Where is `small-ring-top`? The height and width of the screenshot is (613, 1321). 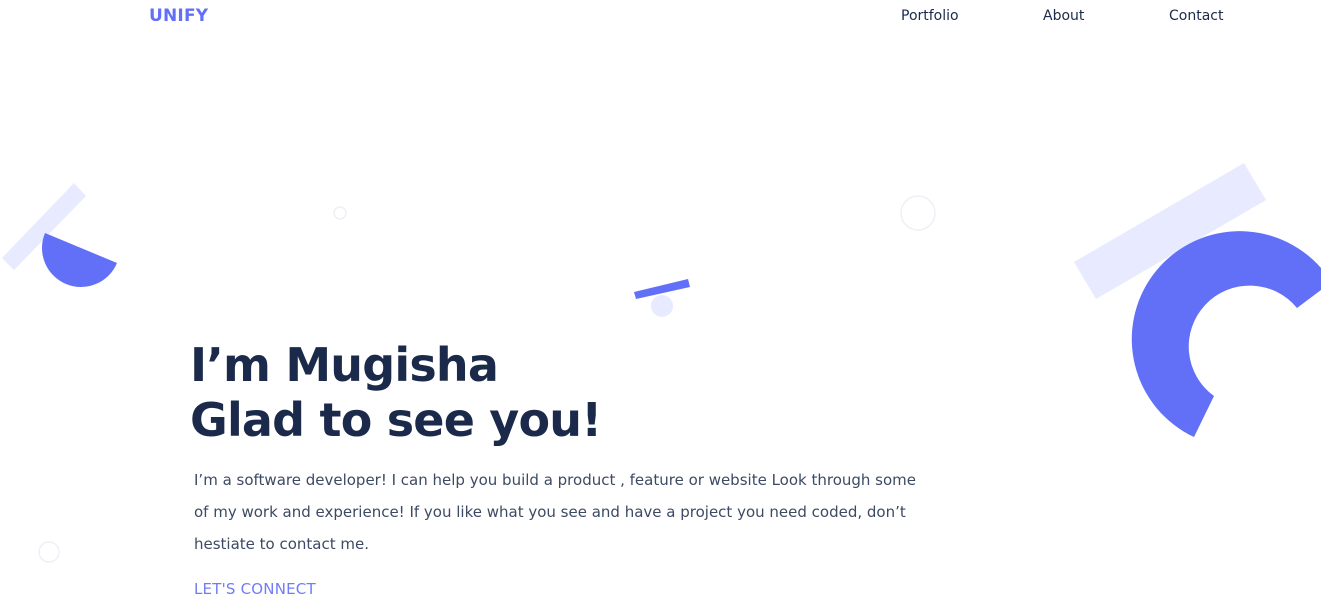 small-ring-top is located at coordinates (340, 213).